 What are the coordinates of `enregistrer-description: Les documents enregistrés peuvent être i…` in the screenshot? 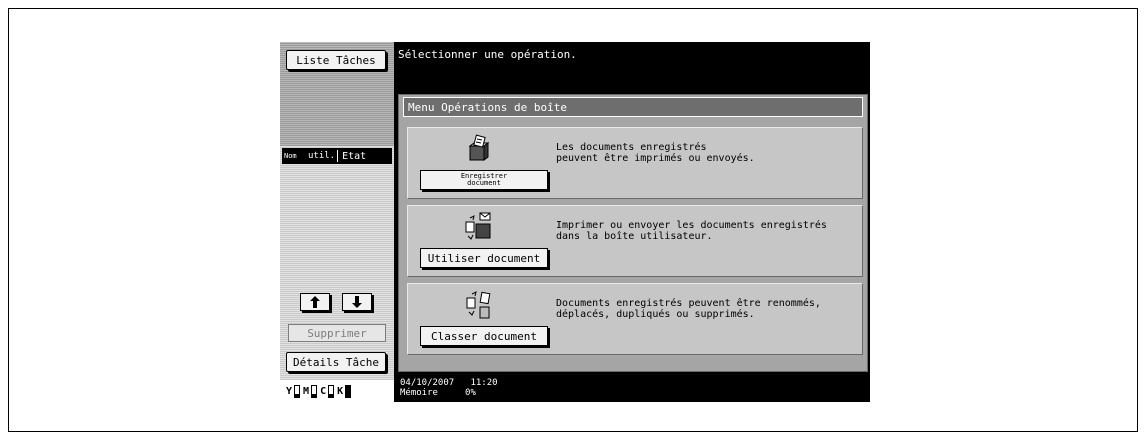 It's located at (655, 153).